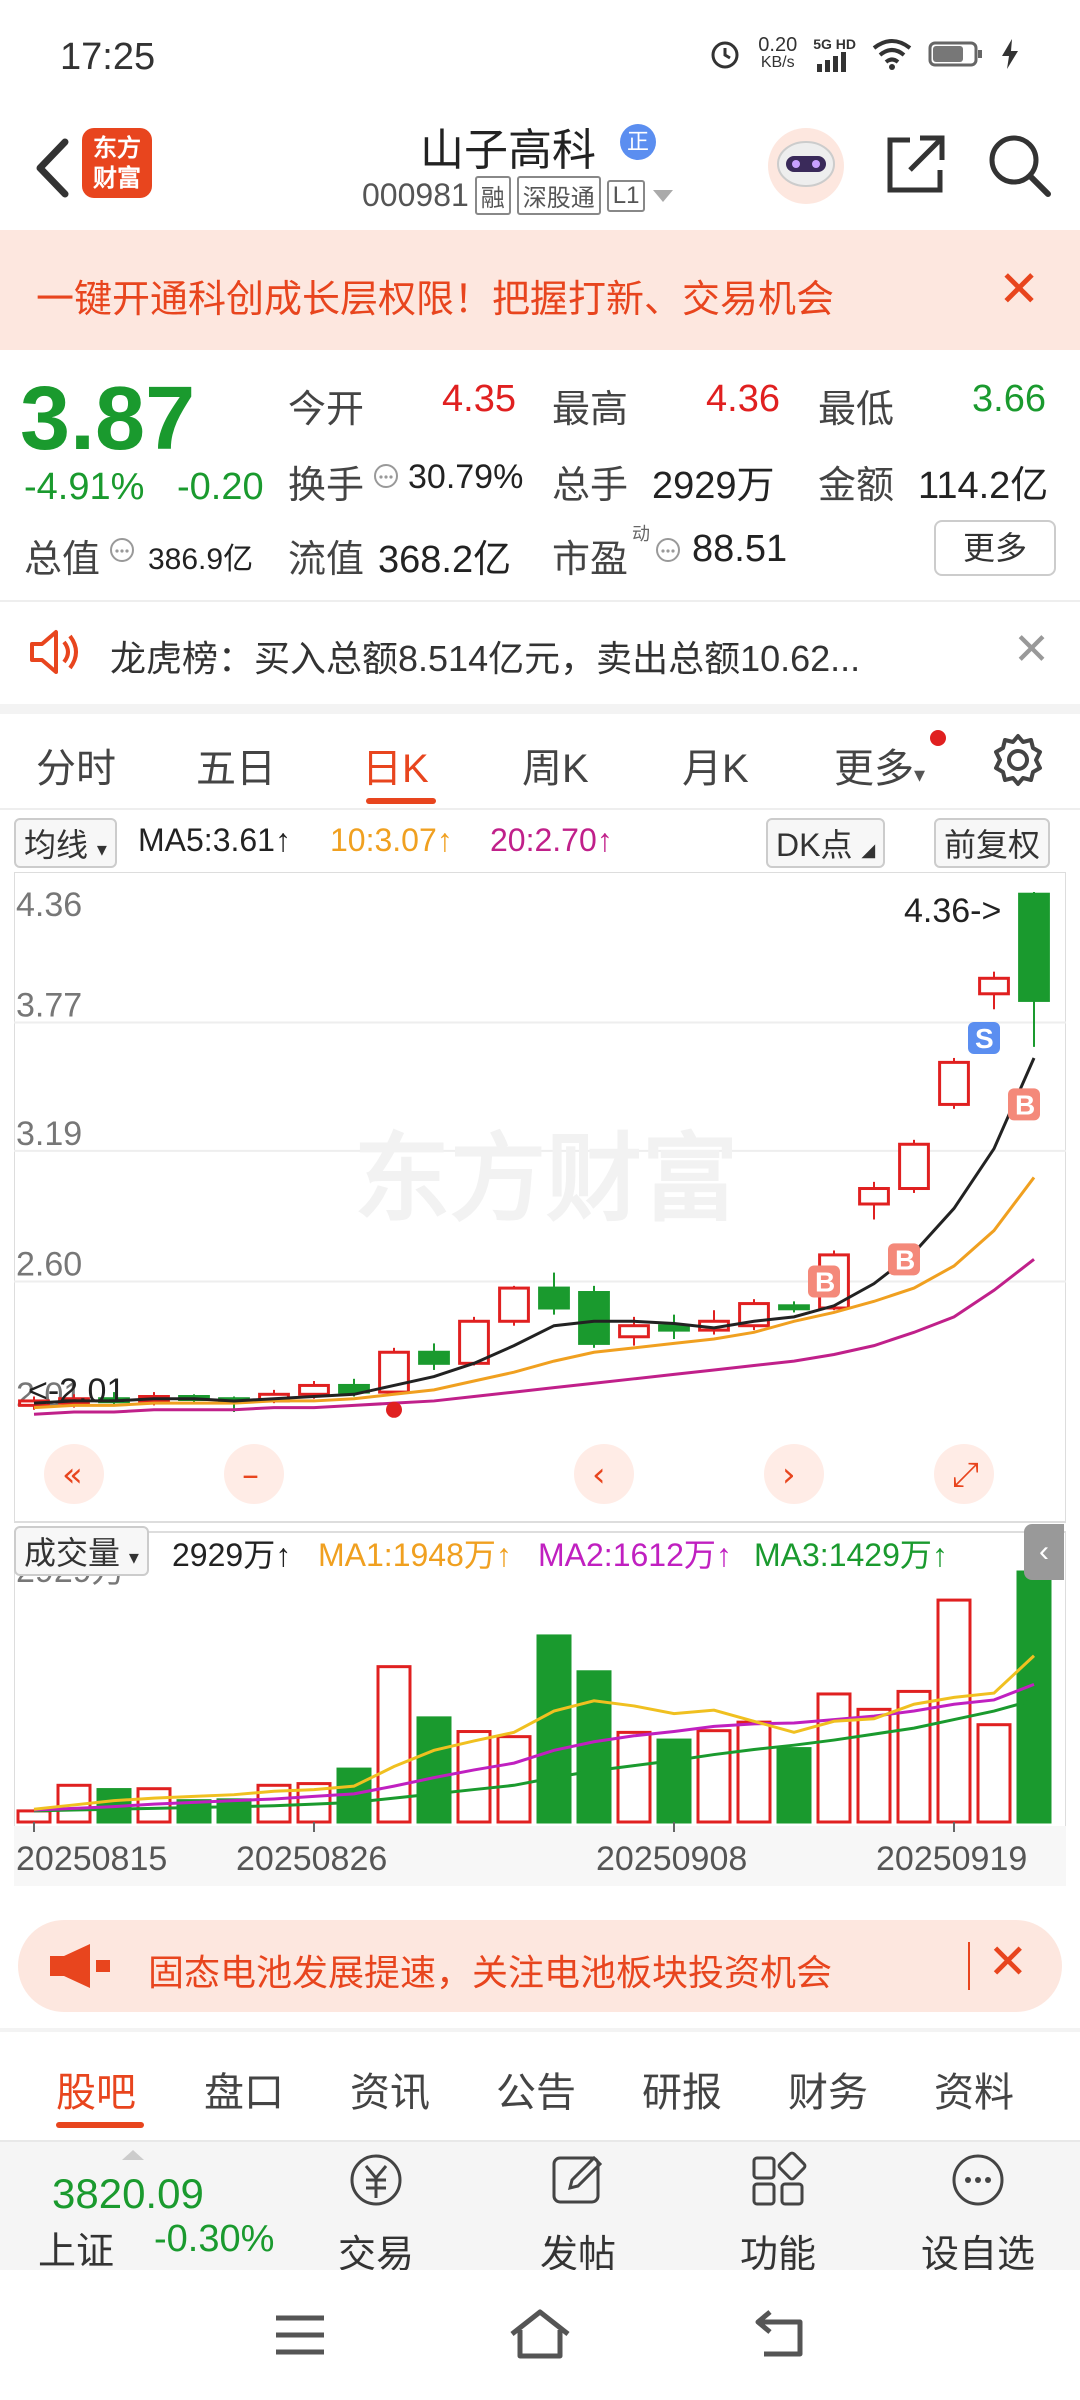 This screenshot has width=1080, height=2400. What do you see at coordinates (376, 2213) in the screenshot?
I see `nav-trade: 交易` at bounding box center [376, 2213].